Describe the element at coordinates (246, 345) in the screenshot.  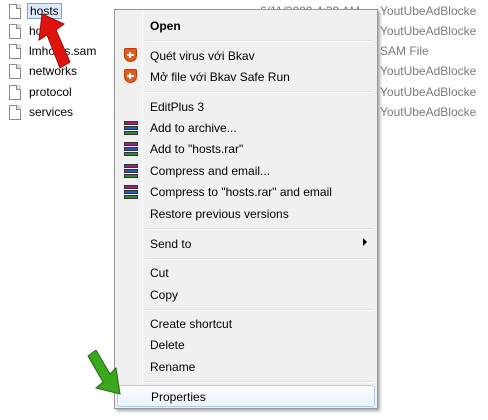
I see `menu-item-delete: Delete` at that location.